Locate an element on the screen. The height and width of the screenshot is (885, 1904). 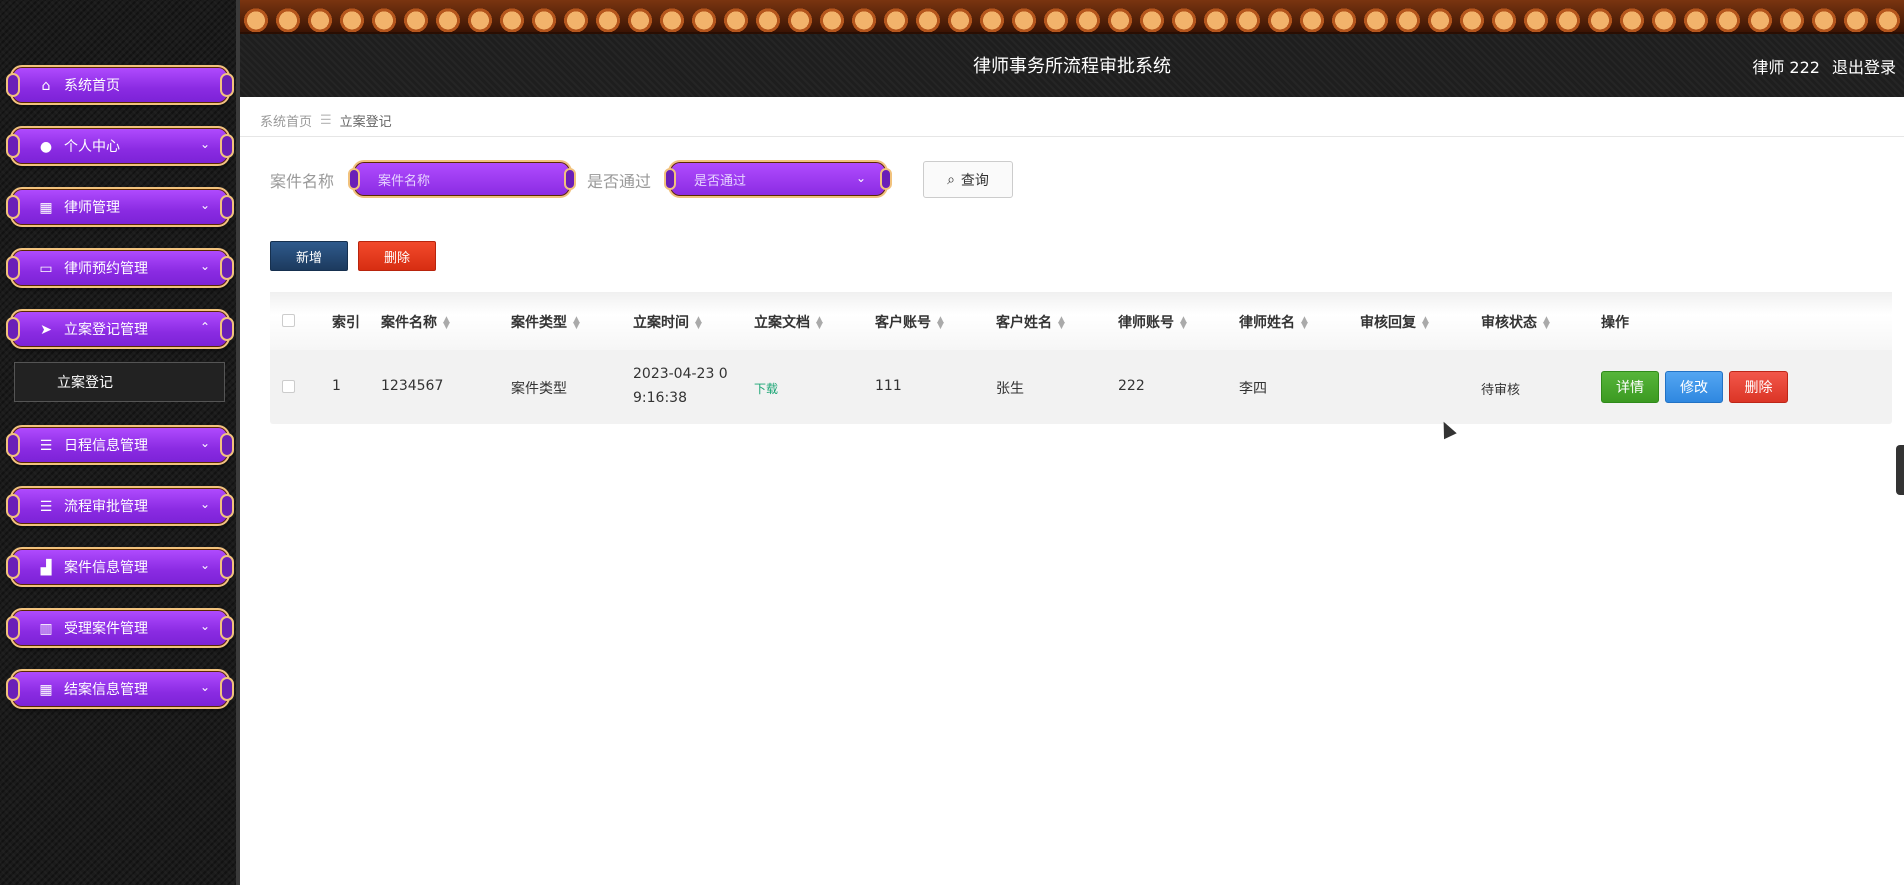
sidebar-item-label: 日程信息管理 is located at coordinates (106, 446).